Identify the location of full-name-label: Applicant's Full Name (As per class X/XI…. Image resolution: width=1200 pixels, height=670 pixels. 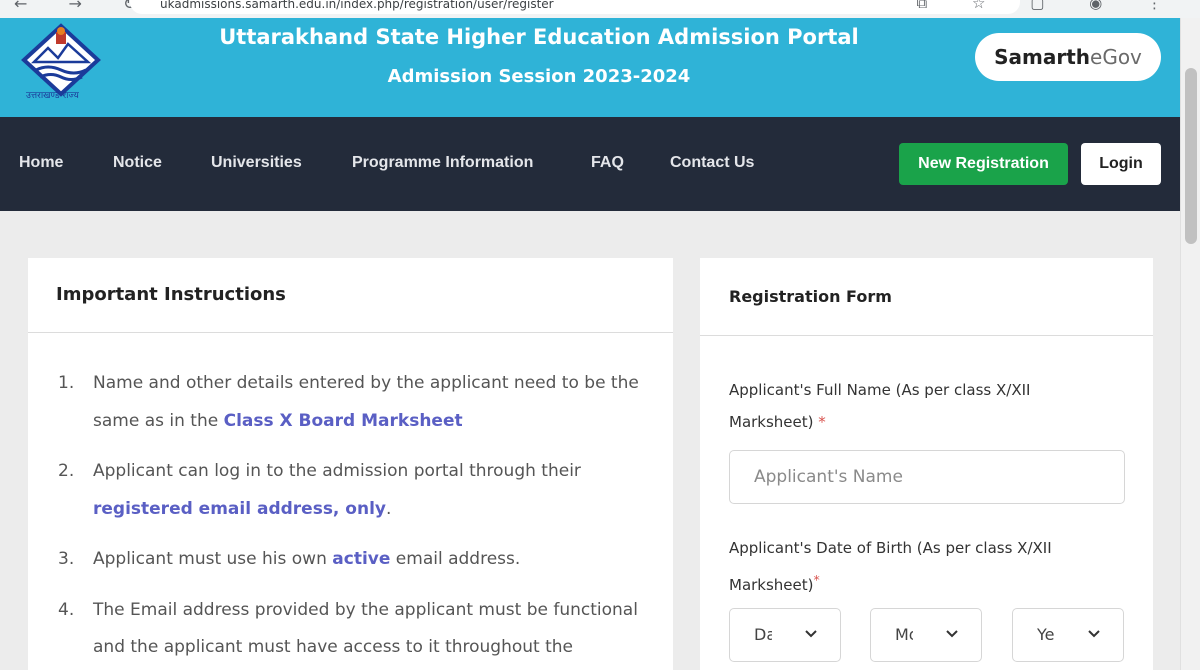
(909, 406).